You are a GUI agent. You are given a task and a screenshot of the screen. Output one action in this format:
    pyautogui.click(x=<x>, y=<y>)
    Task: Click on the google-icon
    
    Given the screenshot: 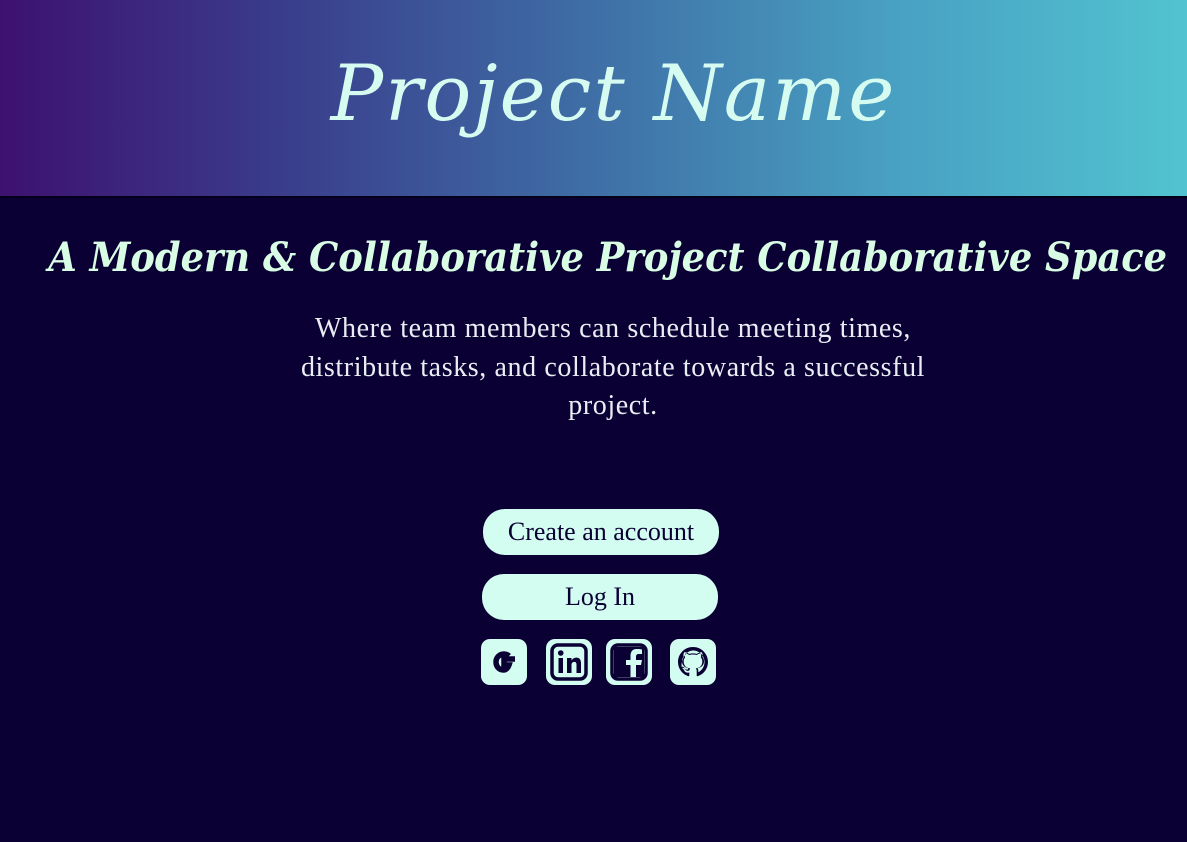 What is the action you would take?
    pyautogui.click(x=504, y=662)
    